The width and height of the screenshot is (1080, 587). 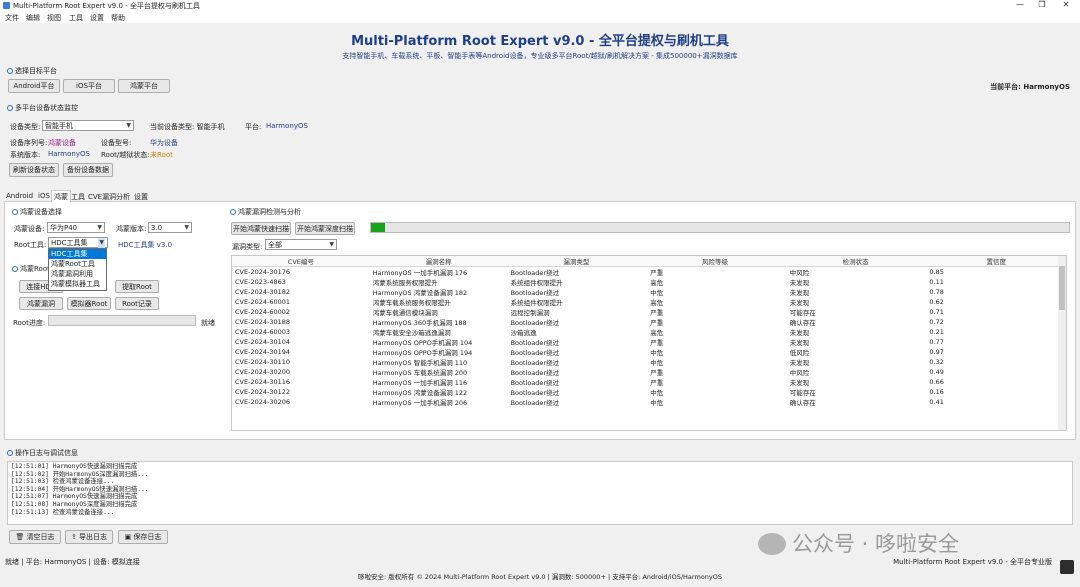 What do you see at coordinates (772, 544) in the screenshot?
I see `wechat-icon` at bounding box center [772, 544].